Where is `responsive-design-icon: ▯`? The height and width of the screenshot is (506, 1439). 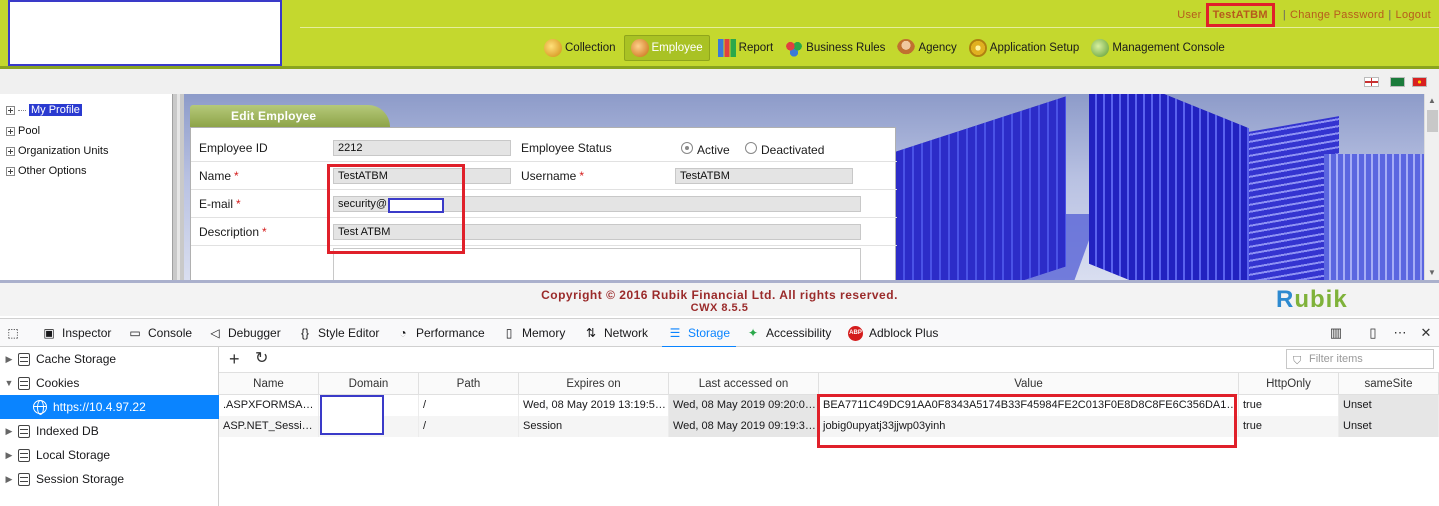
responsive-design-icon: ▯ is located at coordinates (1373, 333).